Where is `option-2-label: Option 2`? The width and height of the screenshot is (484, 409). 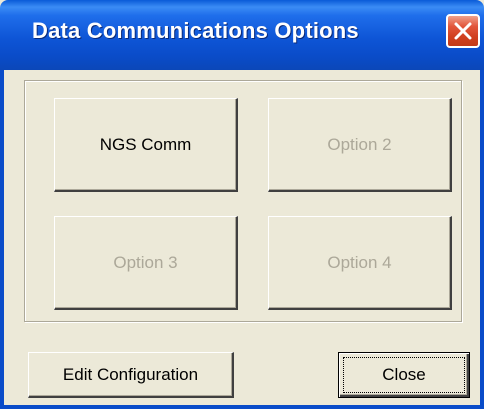 option-2-label: Option 2 is located at coordinates (359, 144).